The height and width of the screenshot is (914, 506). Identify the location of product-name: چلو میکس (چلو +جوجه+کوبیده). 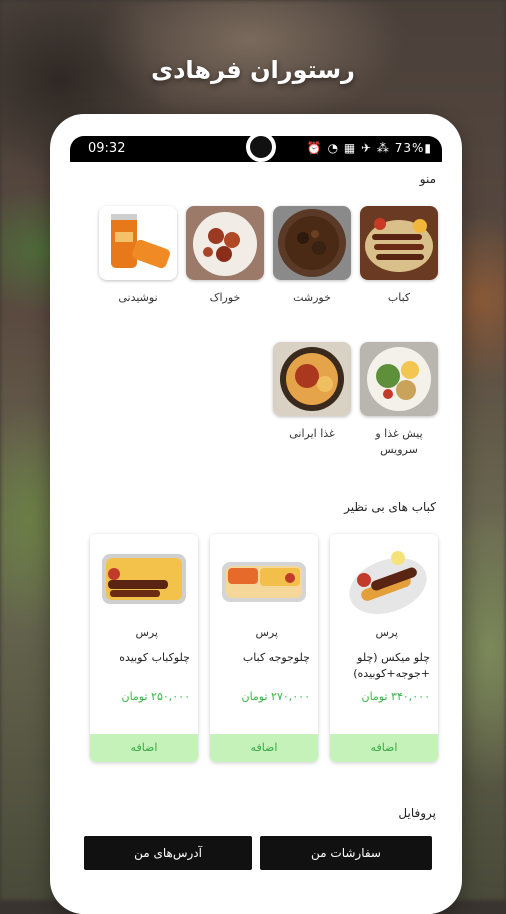
(391, 665).